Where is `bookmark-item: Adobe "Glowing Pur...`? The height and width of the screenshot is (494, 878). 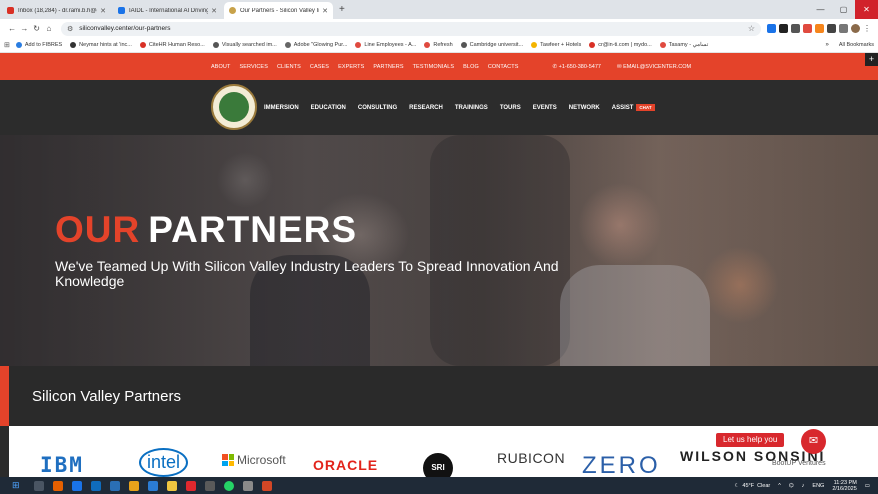 bookmark-item: Adobe "Glowing Pur... is located at coordinates (315, 45).